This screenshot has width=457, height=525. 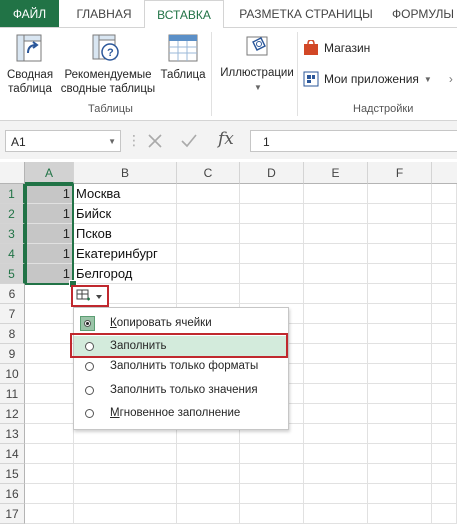 What do you see at coordinates (12, 454) in the screenshot?
I see `row-header: 14` at bounding box center [12, 454].